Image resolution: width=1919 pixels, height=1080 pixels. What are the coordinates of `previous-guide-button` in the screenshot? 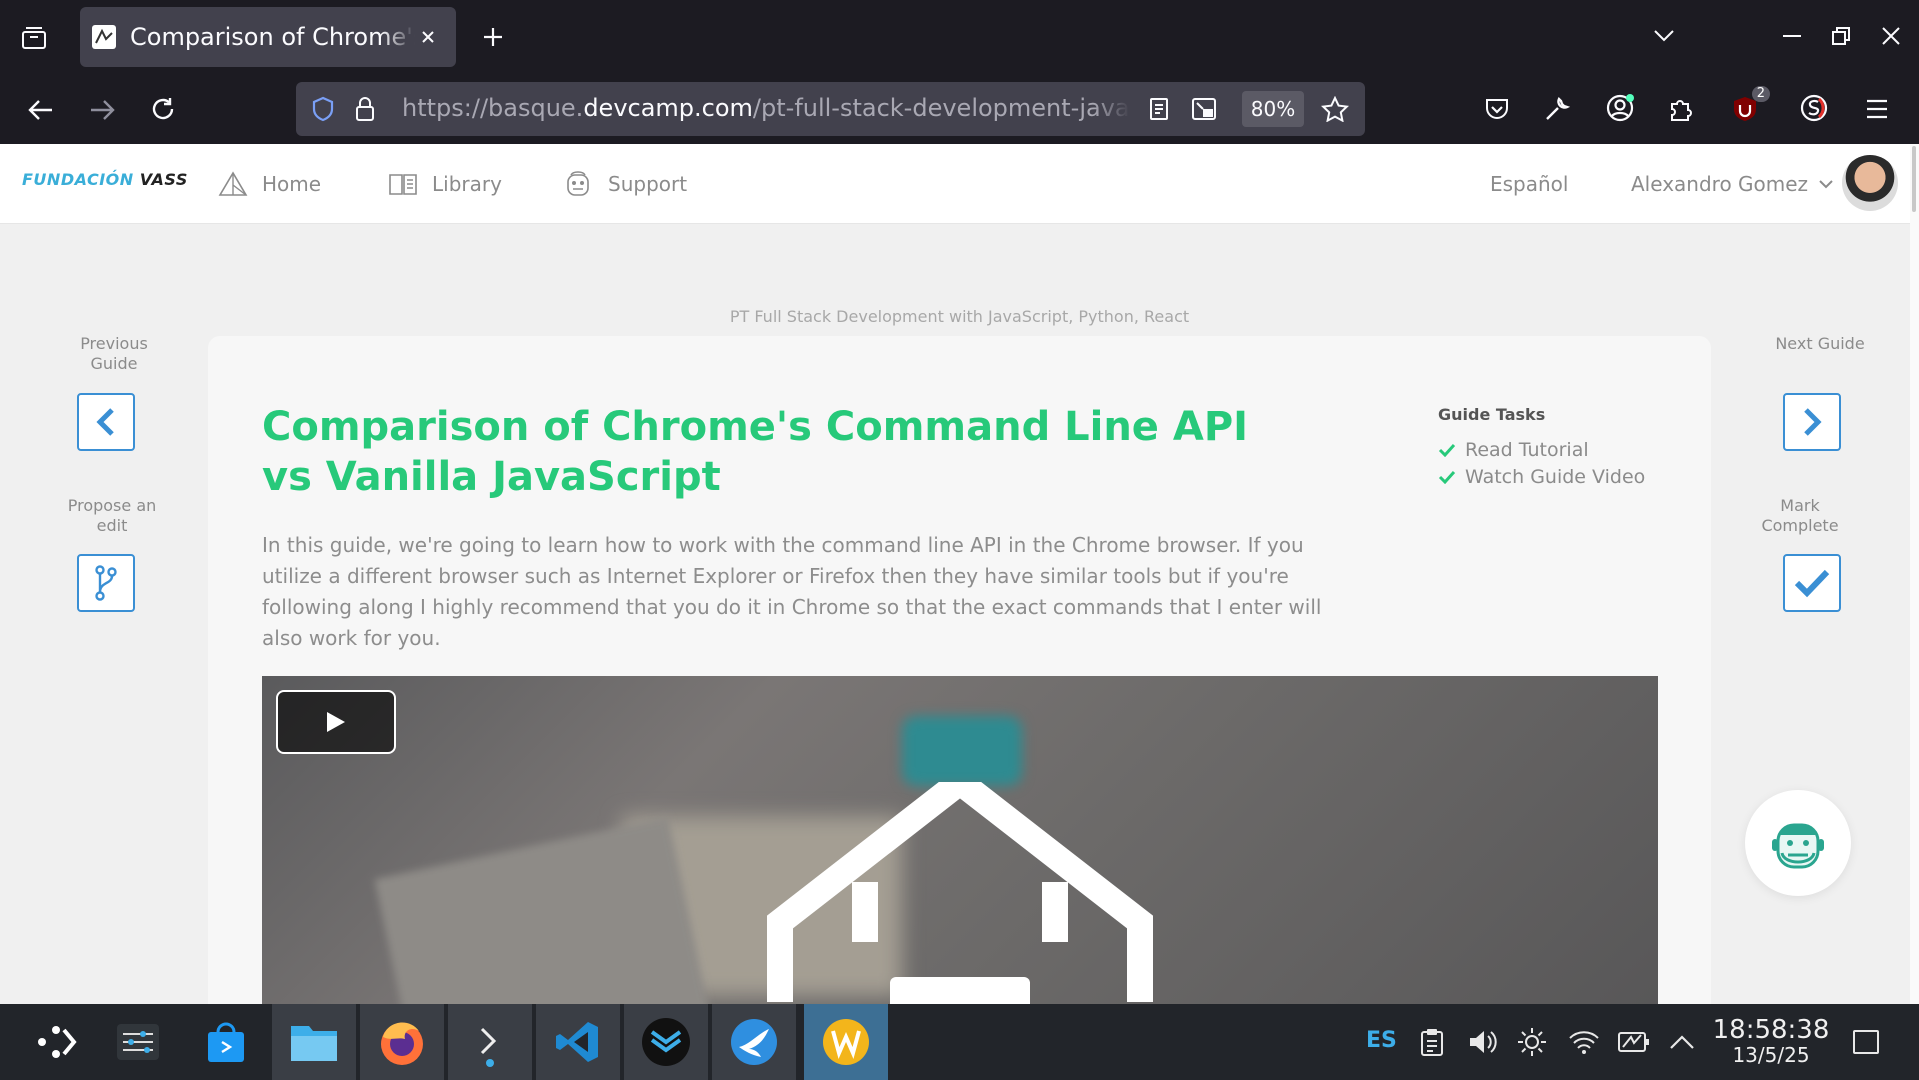 It's located at (106, 422).